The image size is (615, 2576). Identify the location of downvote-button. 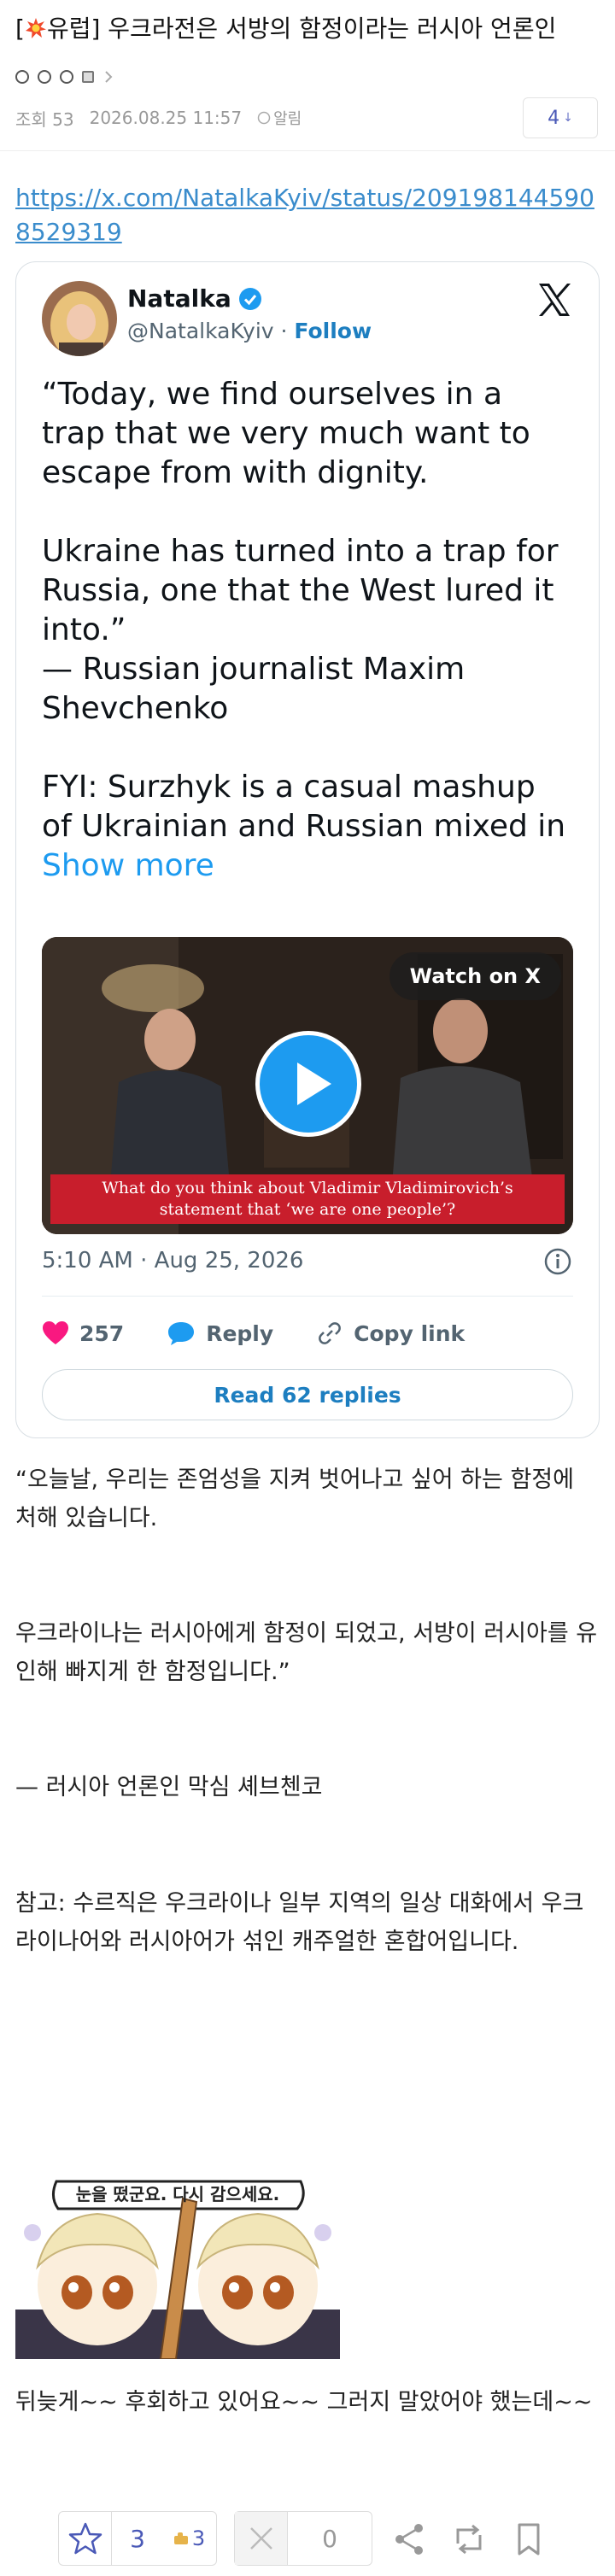
(261, 2538).